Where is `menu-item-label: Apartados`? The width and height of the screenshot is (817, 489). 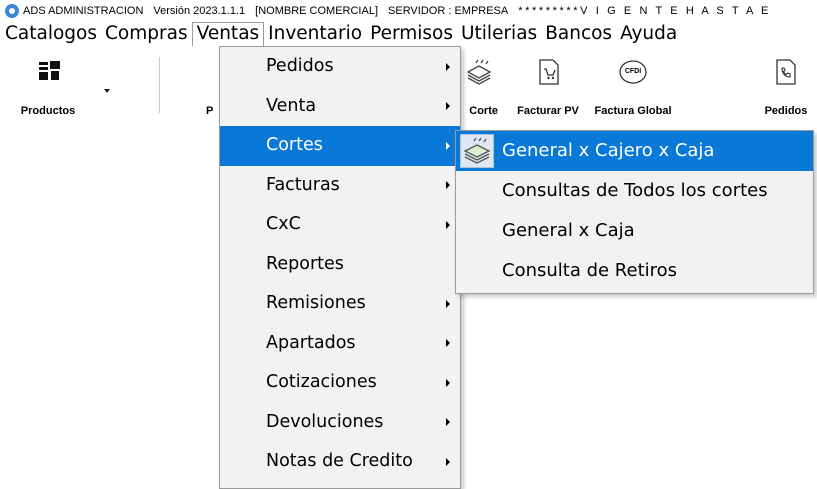
menu-item-label: Apartados is located at coordinates (311, 342).